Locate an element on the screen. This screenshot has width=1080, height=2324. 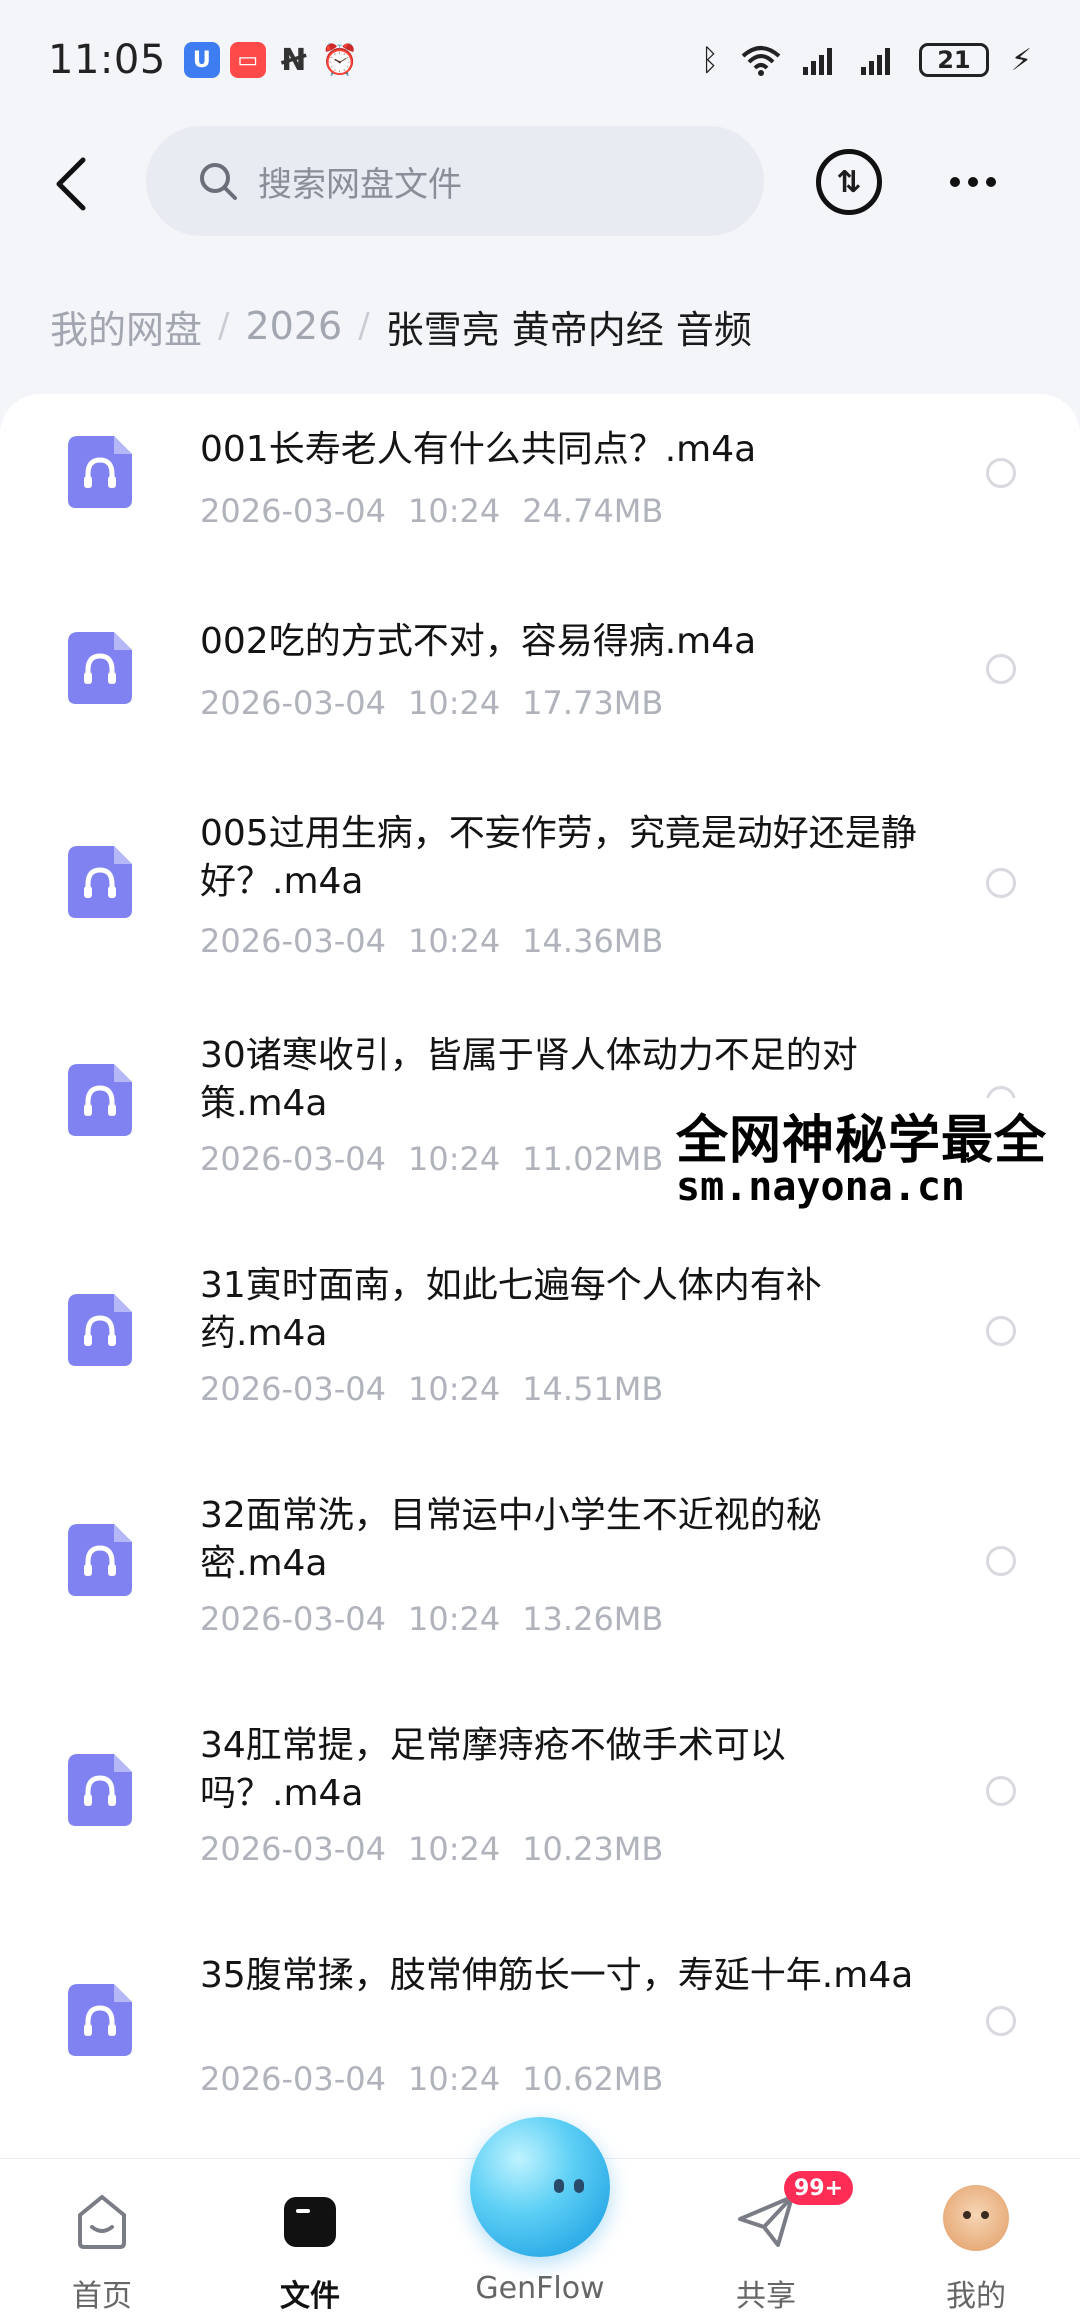
nav-files: 文件 is located at coordinates (310, 2241).